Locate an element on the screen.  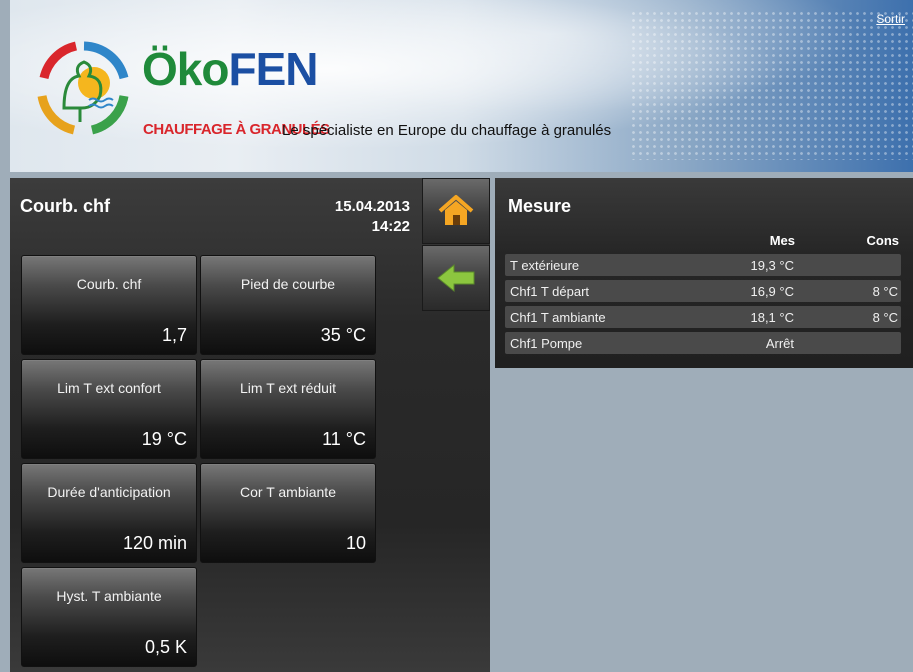
tile-value: 1,7 is located at coordinates (174, 335).